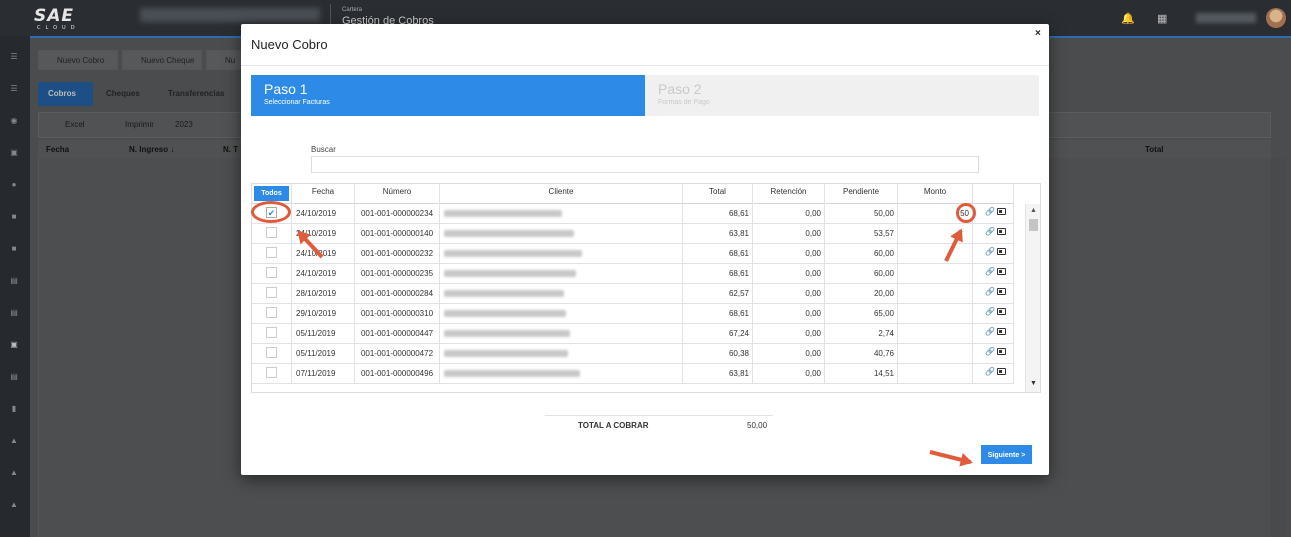 This screenshot has height=537, width=1291. What do you see at coordinates (14, 312) in the screenshot?
I see `stack-icon: ▤` at bounding box center [14, 312].